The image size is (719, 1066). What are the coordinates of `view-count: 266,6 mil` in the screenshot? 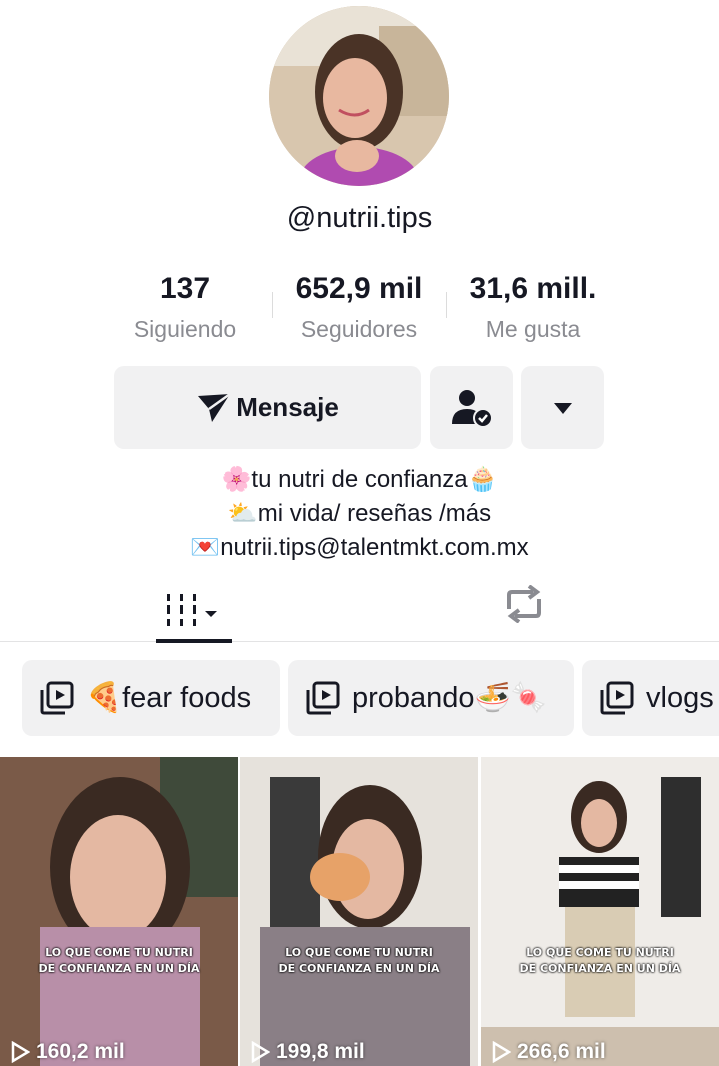 It's located at (548, 1052).